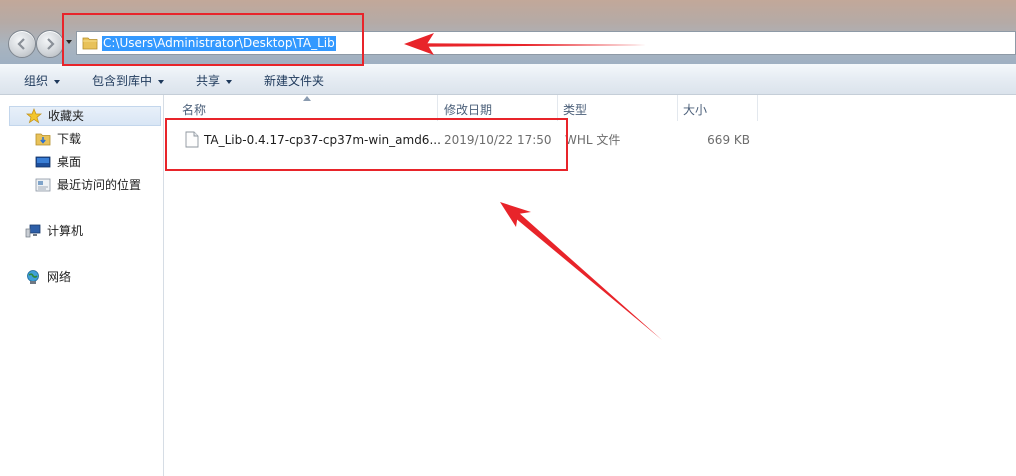 The width and height of the screenshot is (1016, 476). I want to click on star-icon, so click(34, 116).